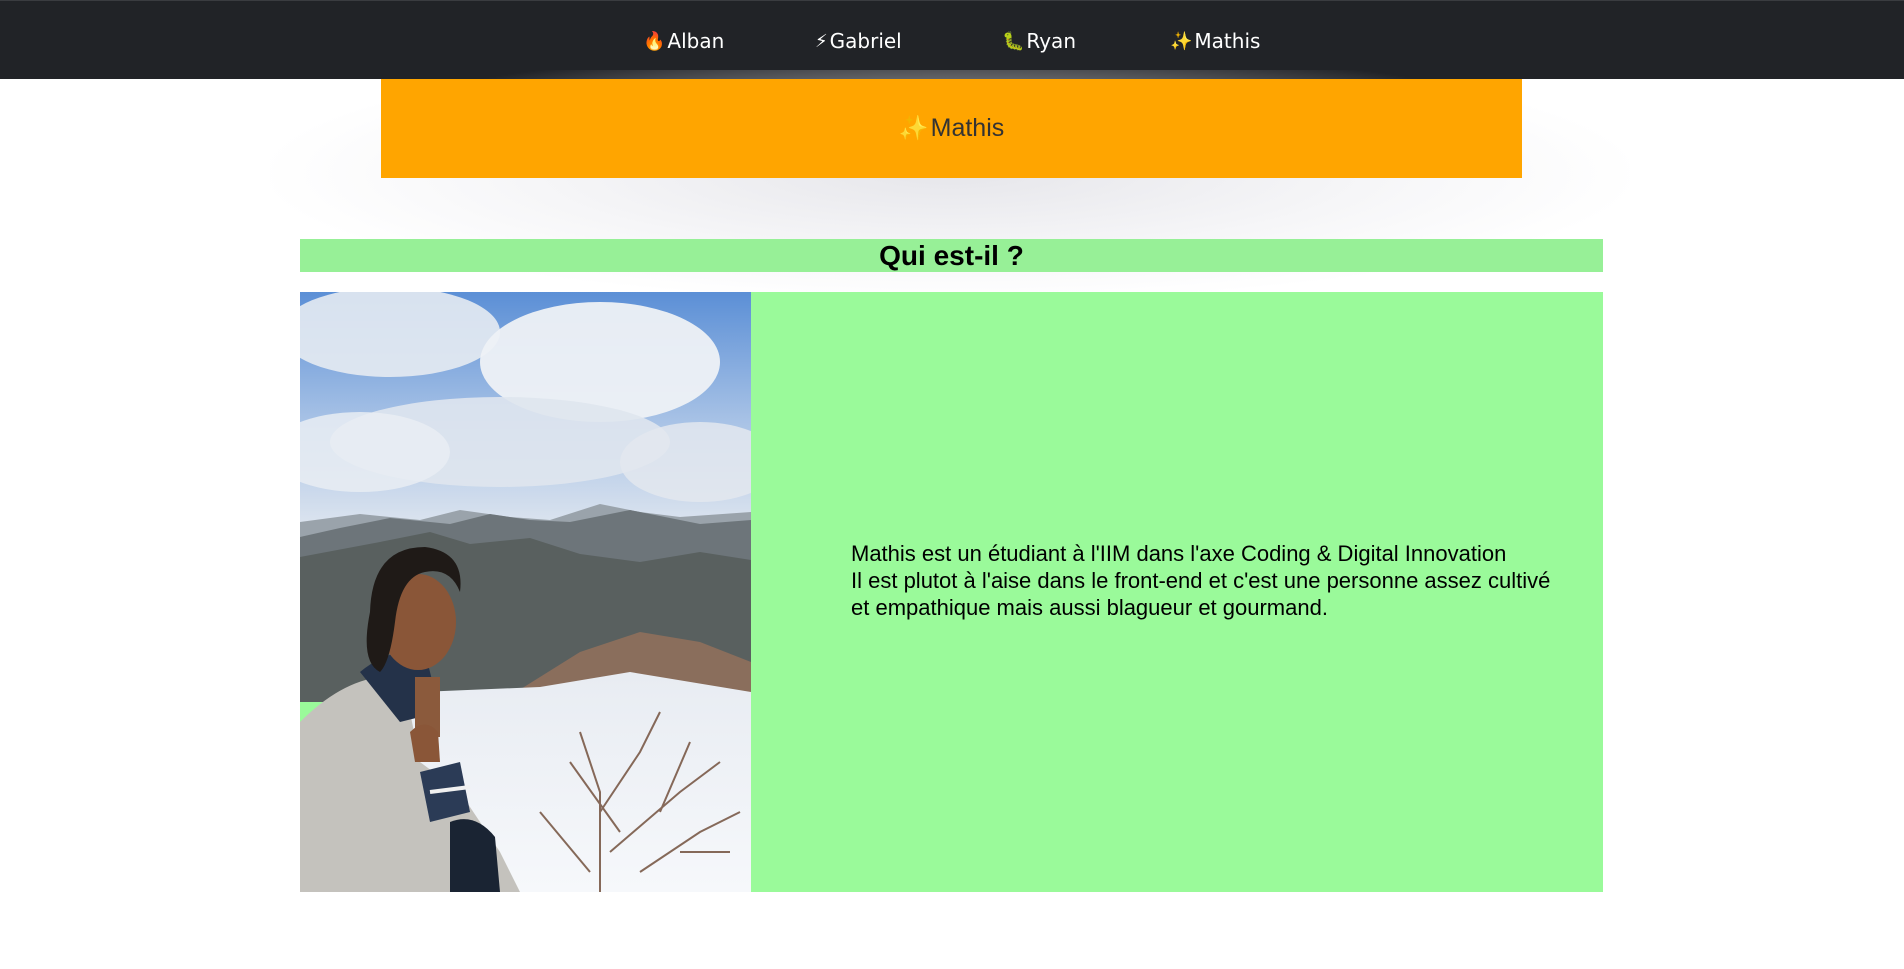 The height and width of the screenshot is (969, 1904). What do you see at coordinates (1227, 41) in the screenshot?
I see `nav-link-label: Mathis` at bounding box center [1227, 41].